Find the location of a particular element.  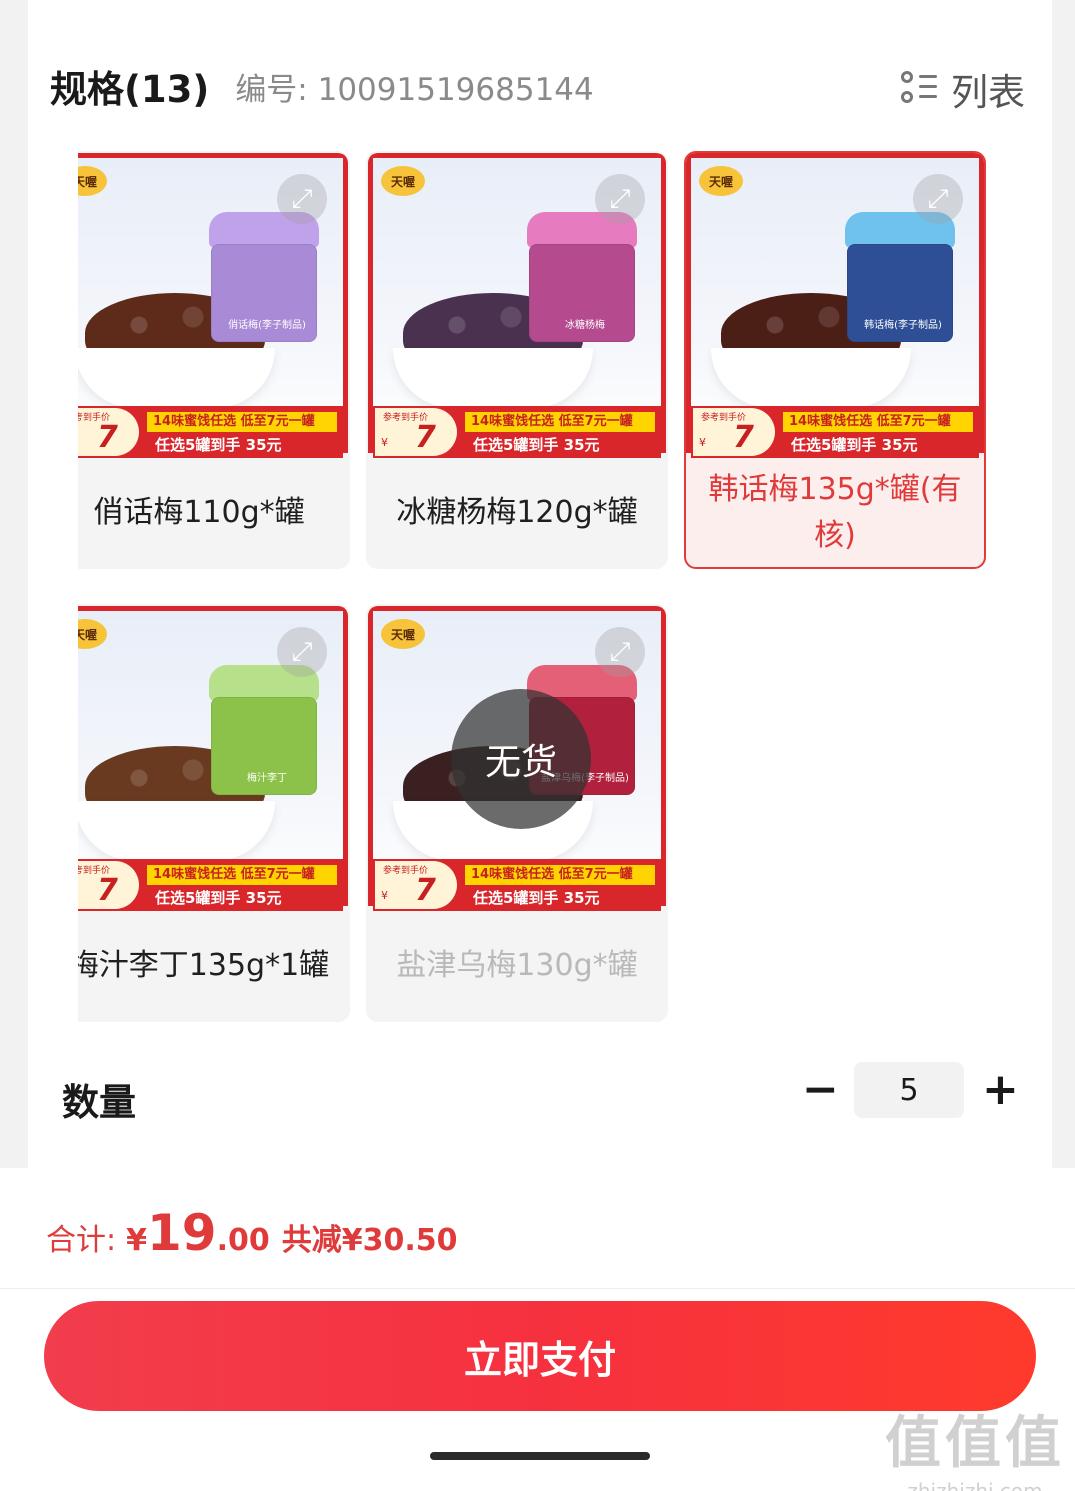

variant-card: 天喔 俏话梅(李子制品) ⤢ 参考到手价 ¥ 7 14味蜜饯任选 低 is located at coordinates (214, 360).